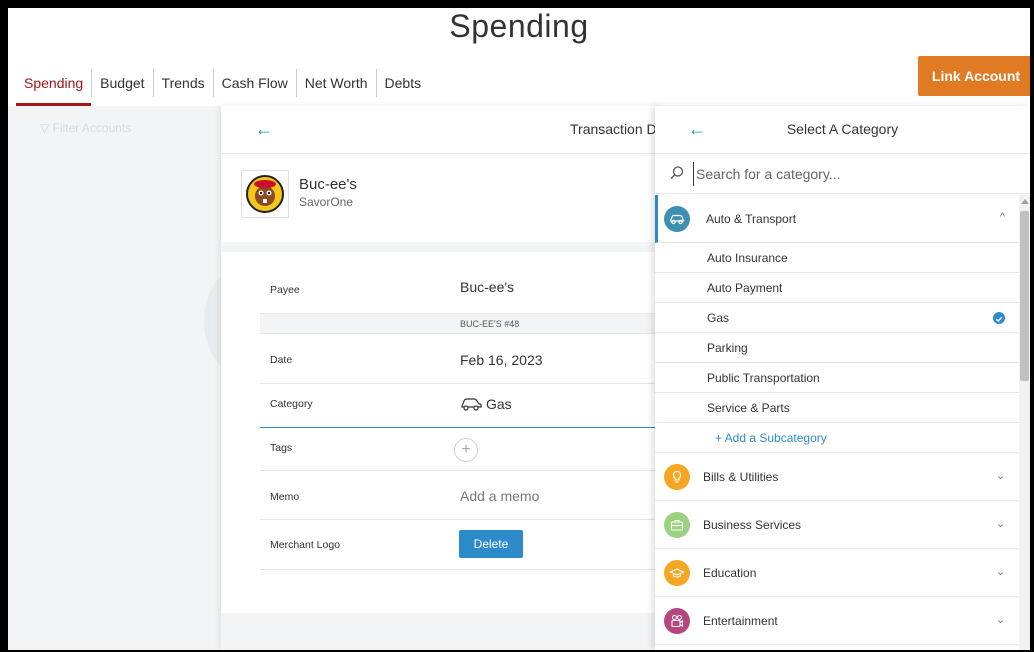  Describe the element at coordinates (281, 360) in the screenshot. I see `date-label: Date` at that location.